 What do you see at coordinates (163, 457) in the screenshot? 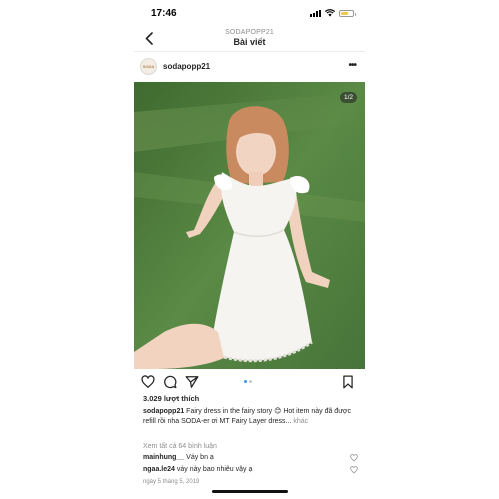
I see `comment-username: mainhung__` at bounding box center [163, 457].